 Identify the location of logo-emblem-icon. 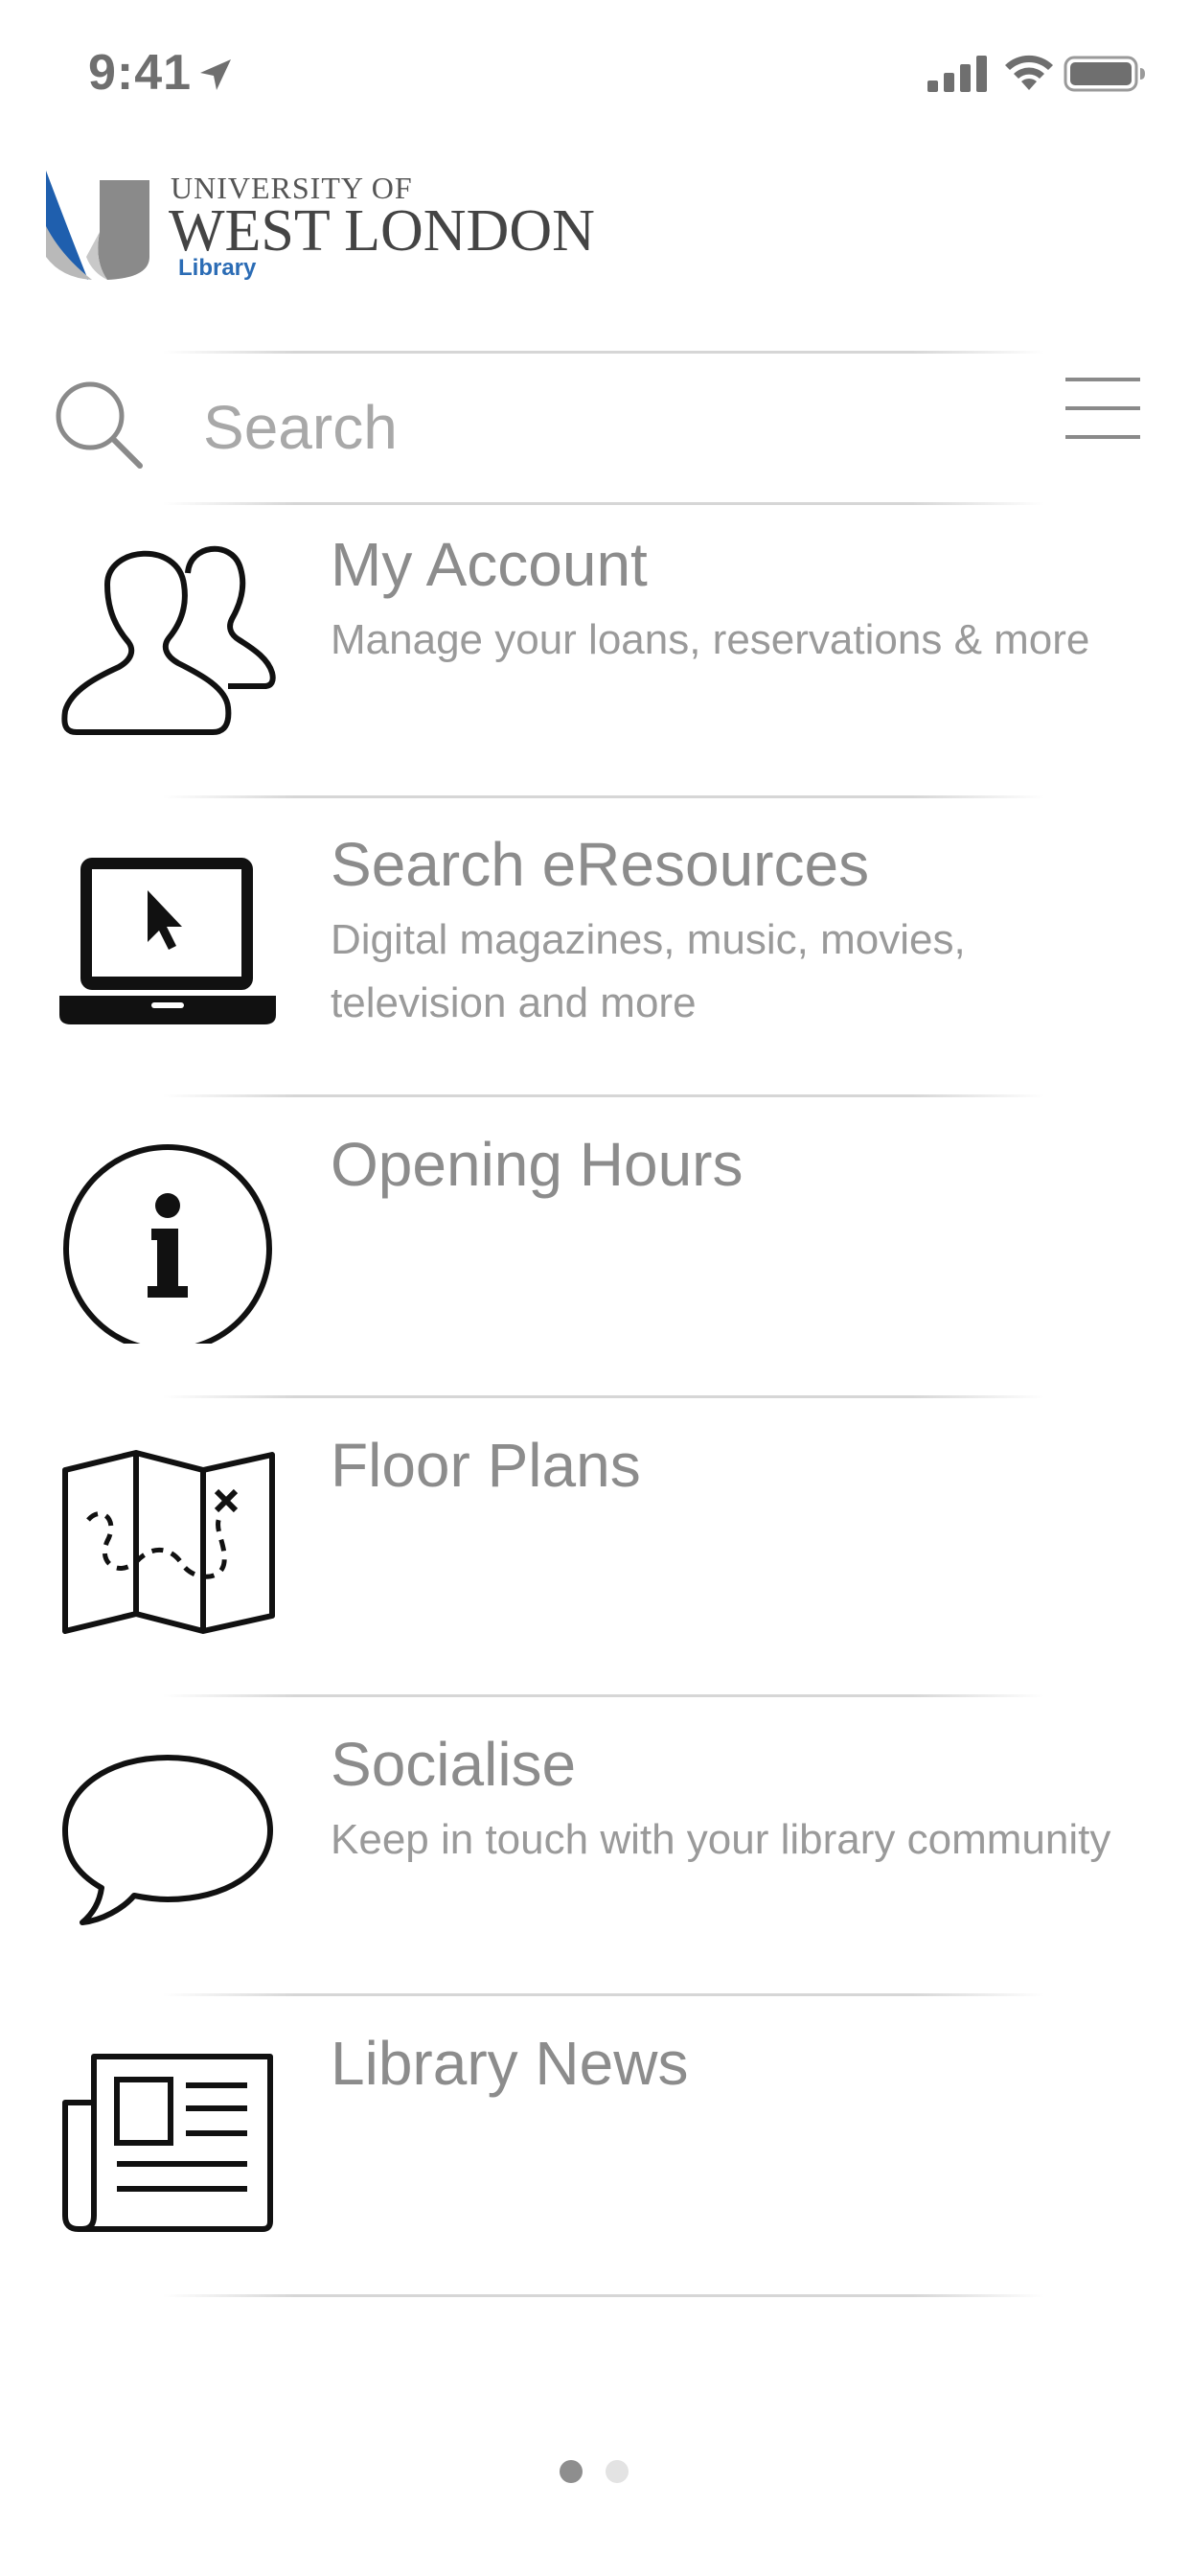
(97, 225).